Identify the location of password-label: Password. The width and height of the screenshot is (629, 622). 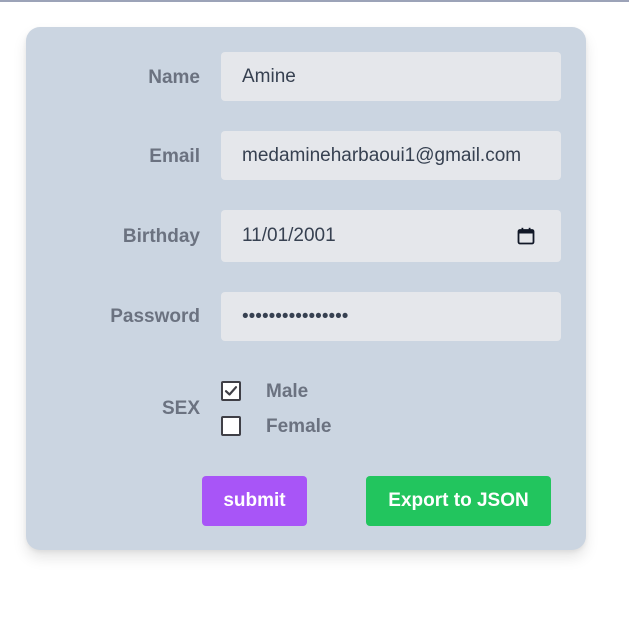
(155, 316).